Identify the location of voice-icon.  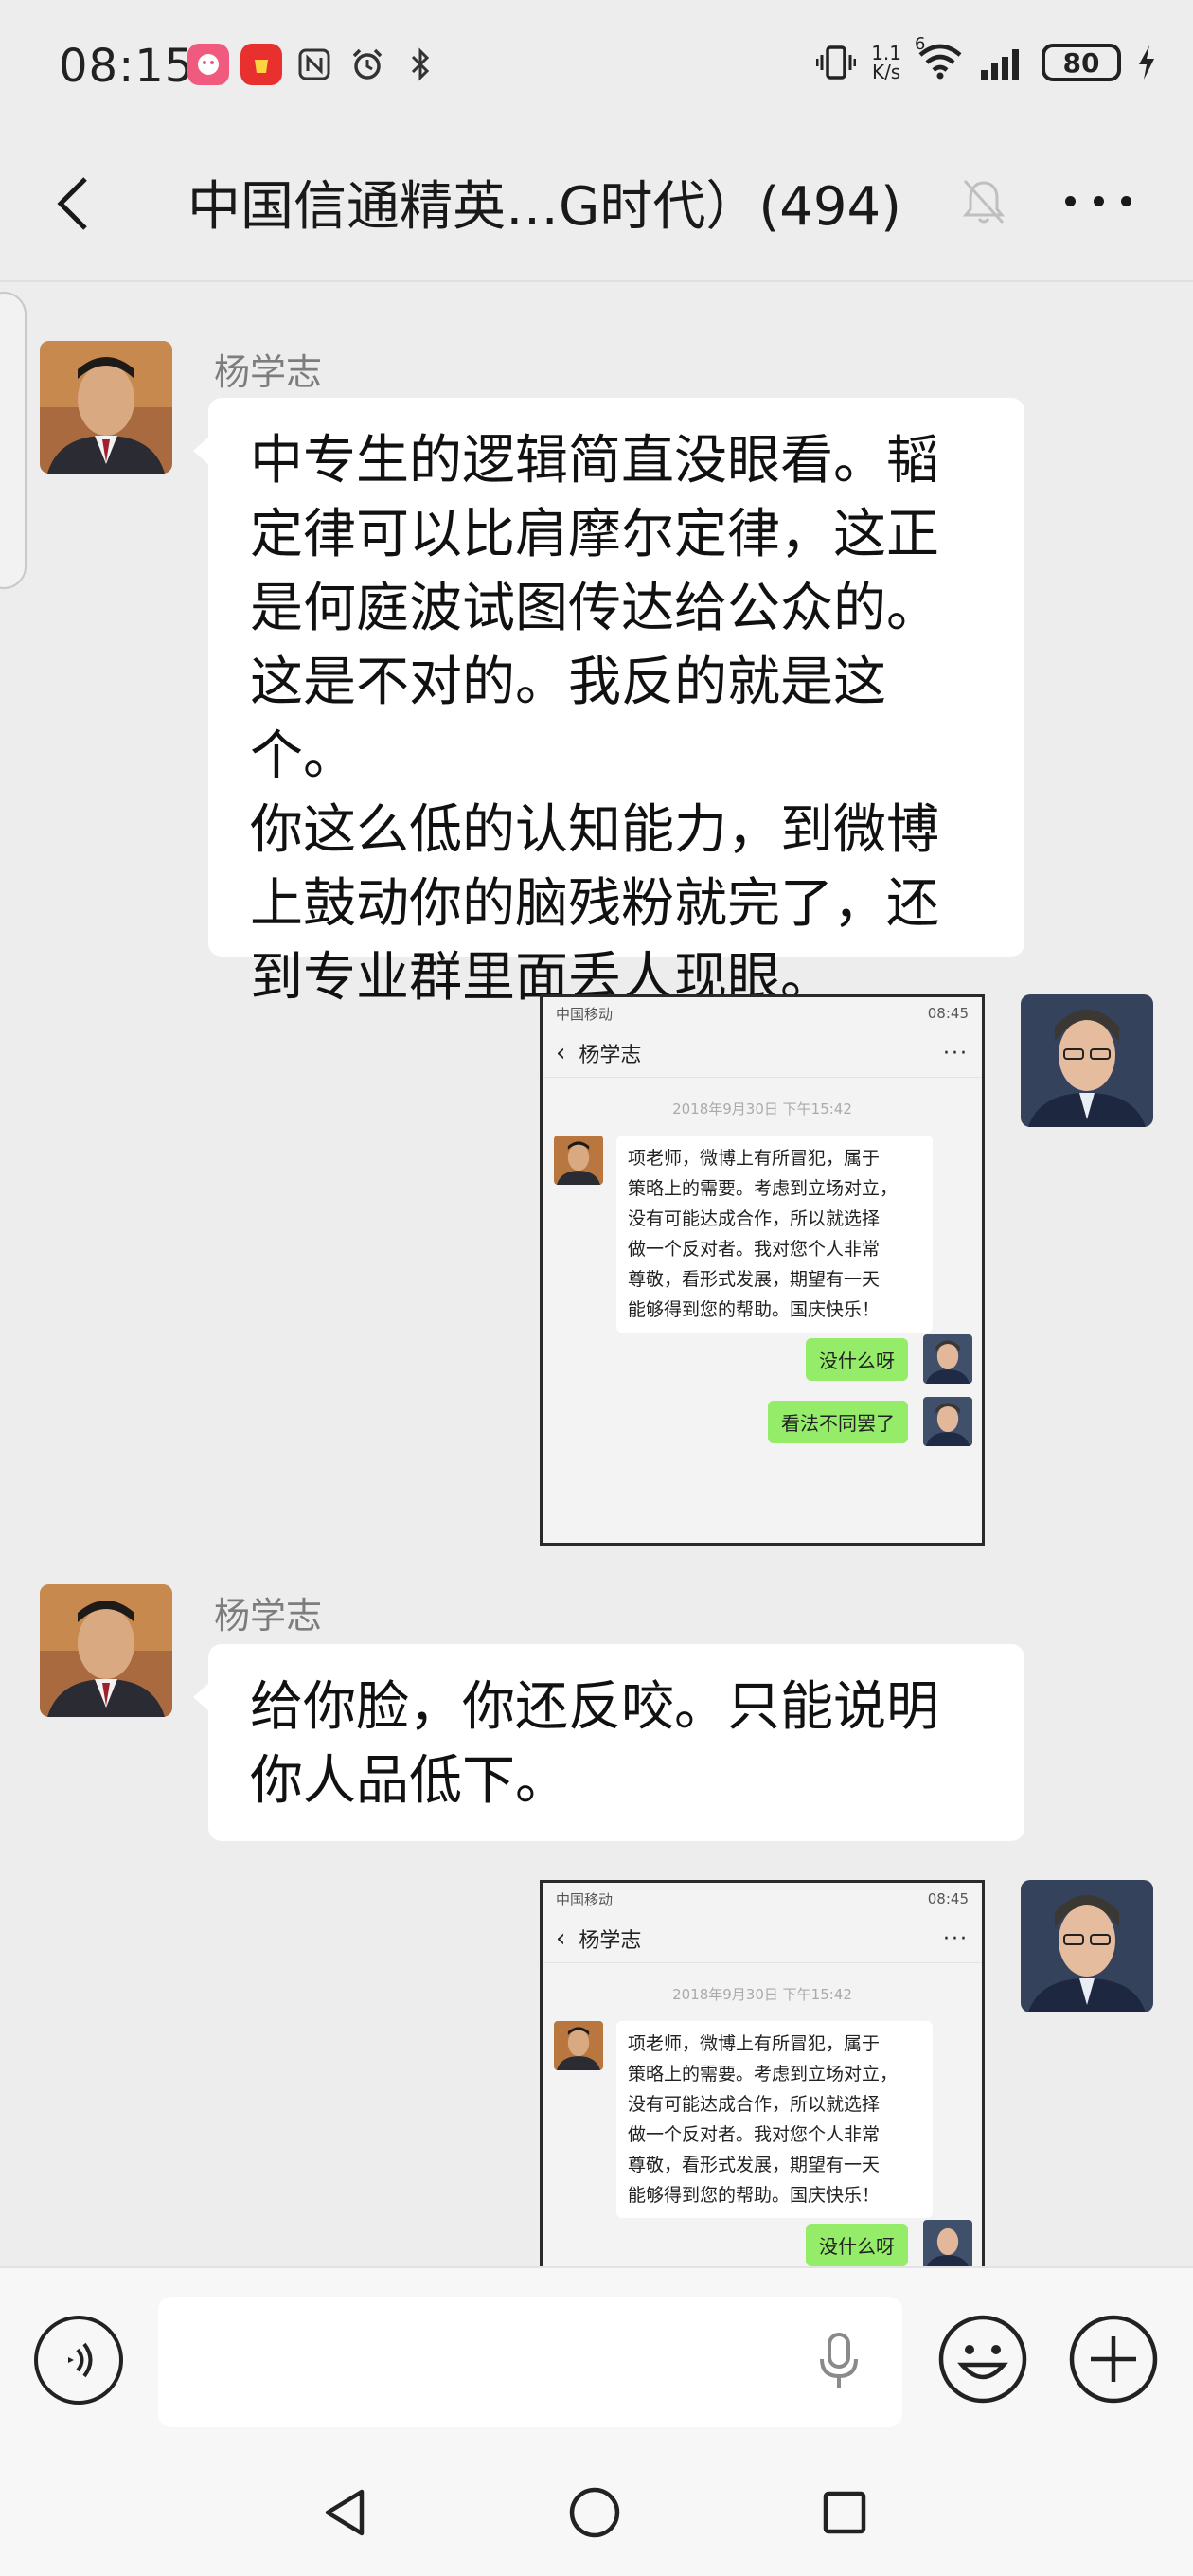
(80, 2360).